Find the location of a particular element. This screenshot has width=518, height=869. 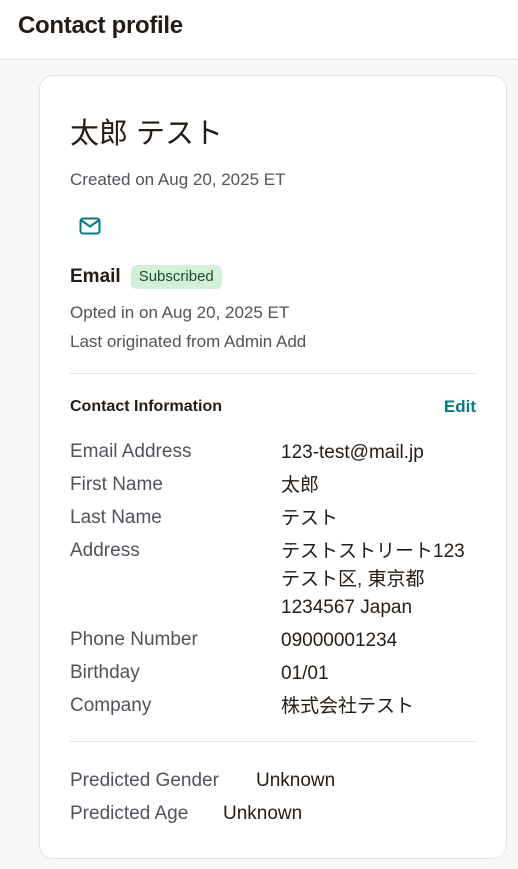

created-date: Created on Aug 20, 2025 ET is located at coordinates (178, 179).